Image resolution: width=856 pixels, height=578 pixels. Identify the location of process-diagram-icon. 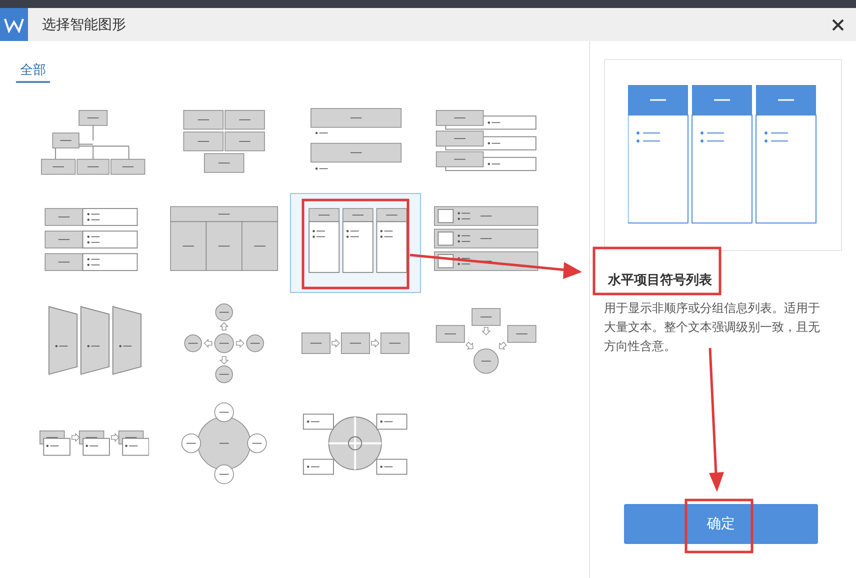
(355, 343).